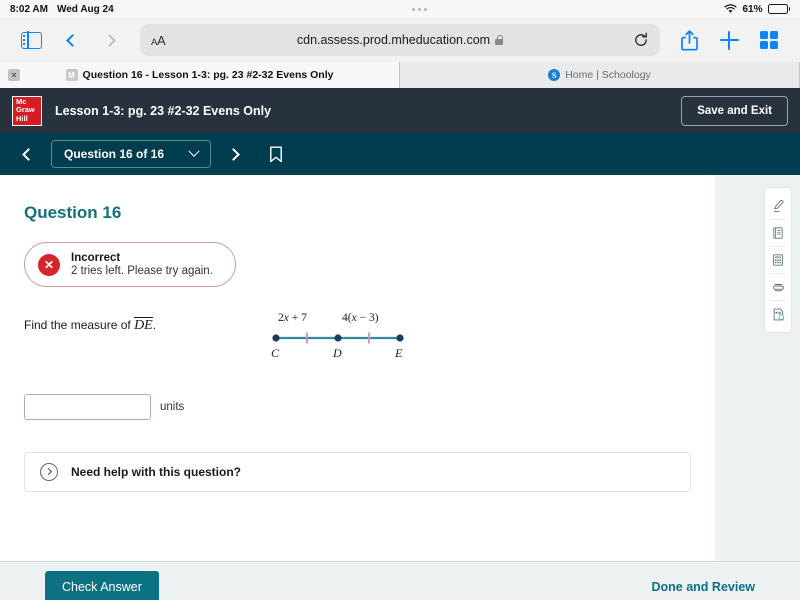  What do you see at coordinates (143, 325) in the screenshot?
I see `segment-notation-de: DE` at bounding box center [143, 325].